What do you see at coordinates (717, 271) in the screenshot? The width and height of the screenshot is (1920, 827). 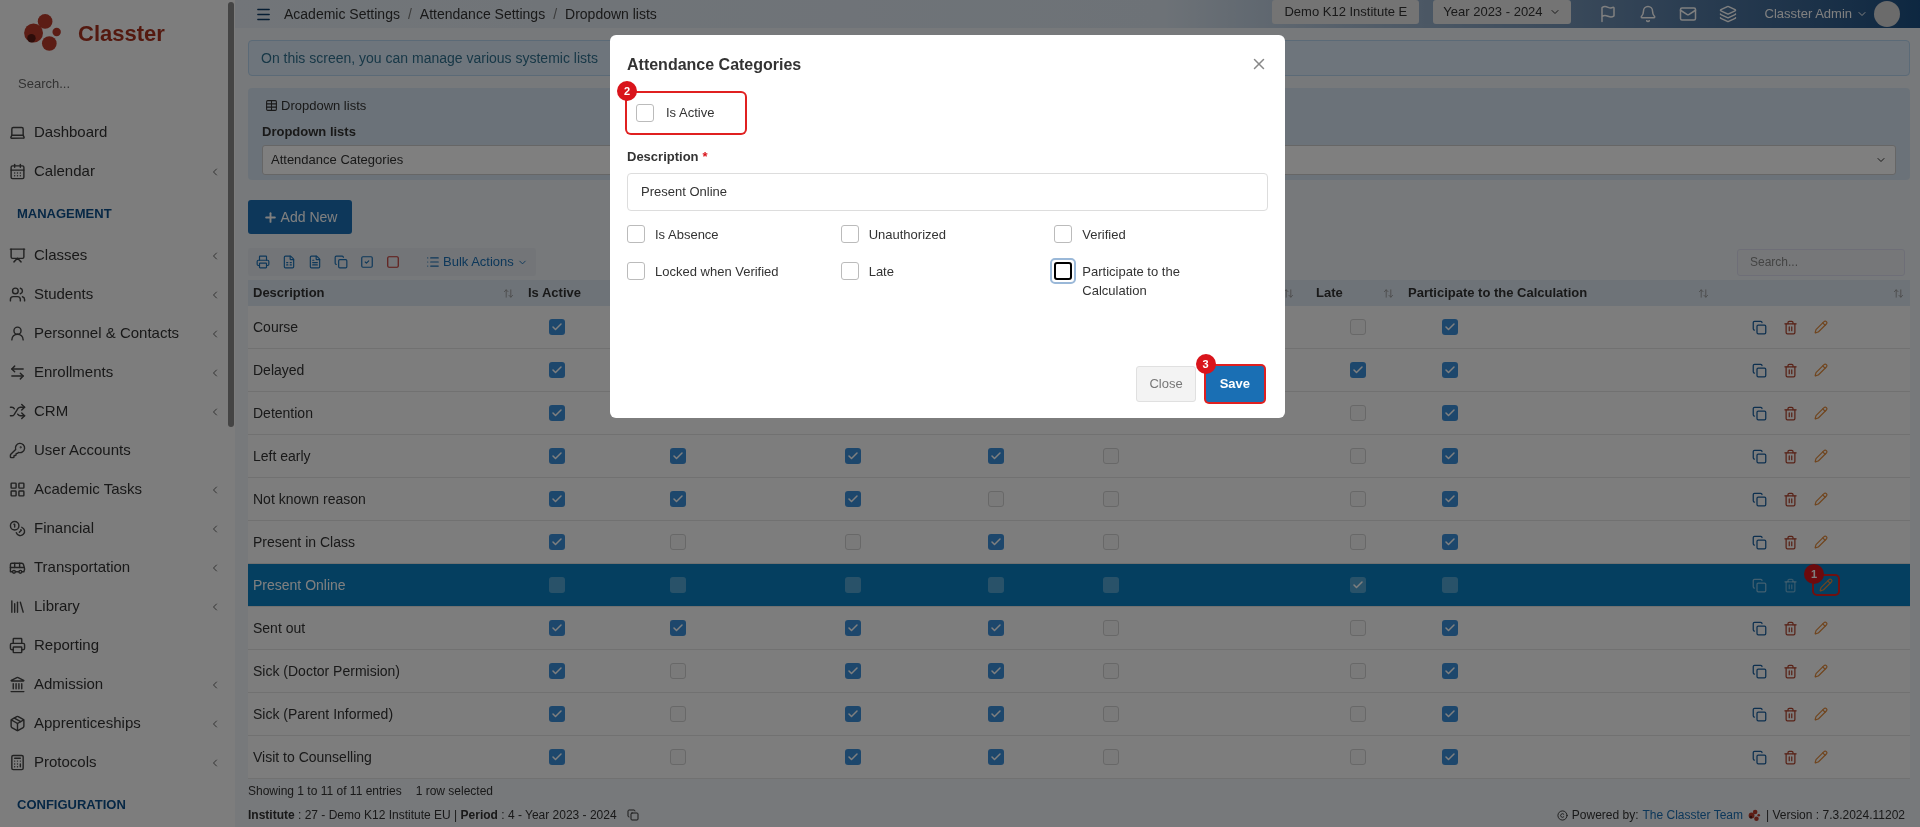 I see `checkbox-label: Locked when Verified` at bounding box center [717, 271].